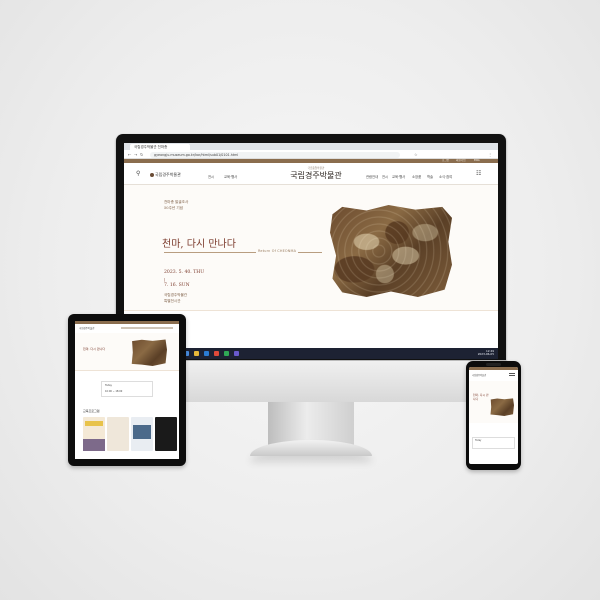 This screenshot has height=600, width=600. I want to click on hero-divider, so click(243, 252).